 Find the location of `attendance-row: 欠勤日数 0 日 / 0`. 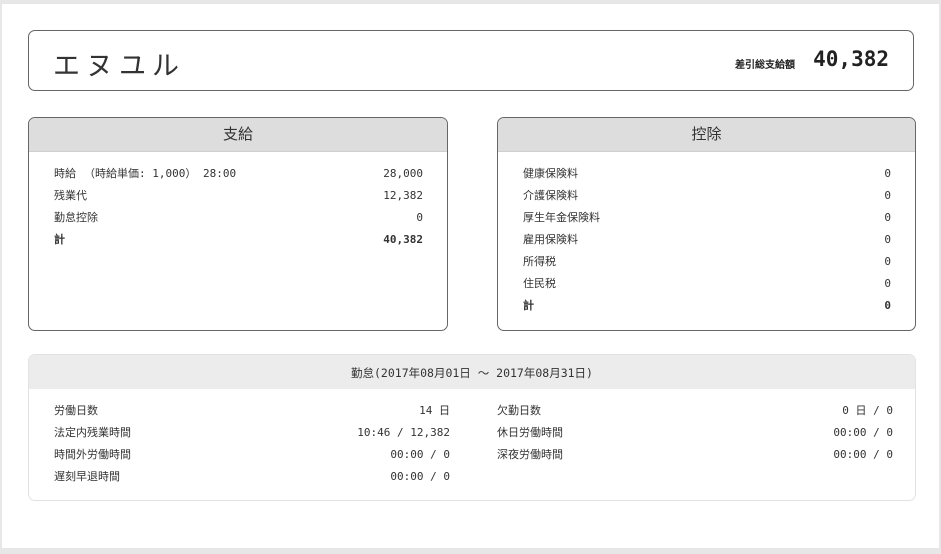

attendance-row: 欠勤日数 0 日 / 0 is located at coordinates (695, 411).